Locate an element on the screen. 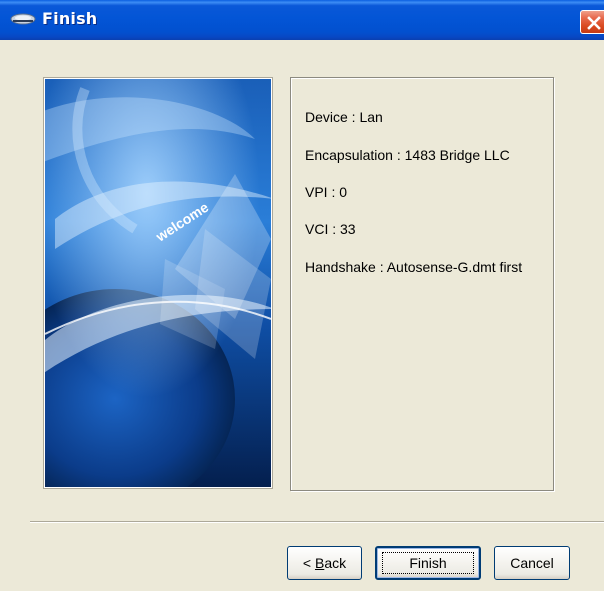 Image resolution: width=604 pixels, height=591 pixels. cancel-button-label: Cancel is located at coordinates (532, 563).